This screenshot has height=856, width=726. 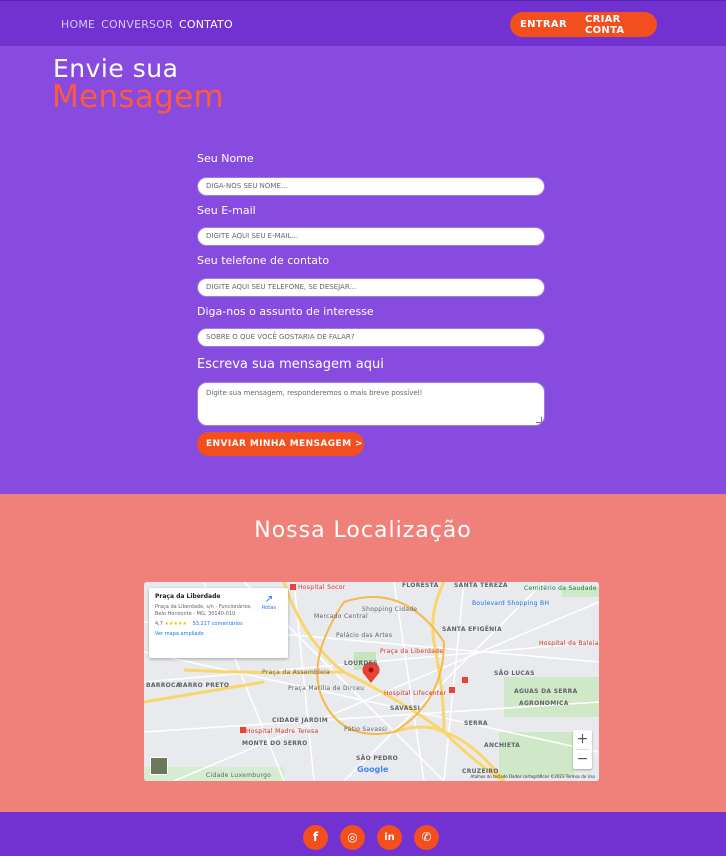 I want to click on map-label-anchieta: ANCHIETA, so click(x=502, y=745).